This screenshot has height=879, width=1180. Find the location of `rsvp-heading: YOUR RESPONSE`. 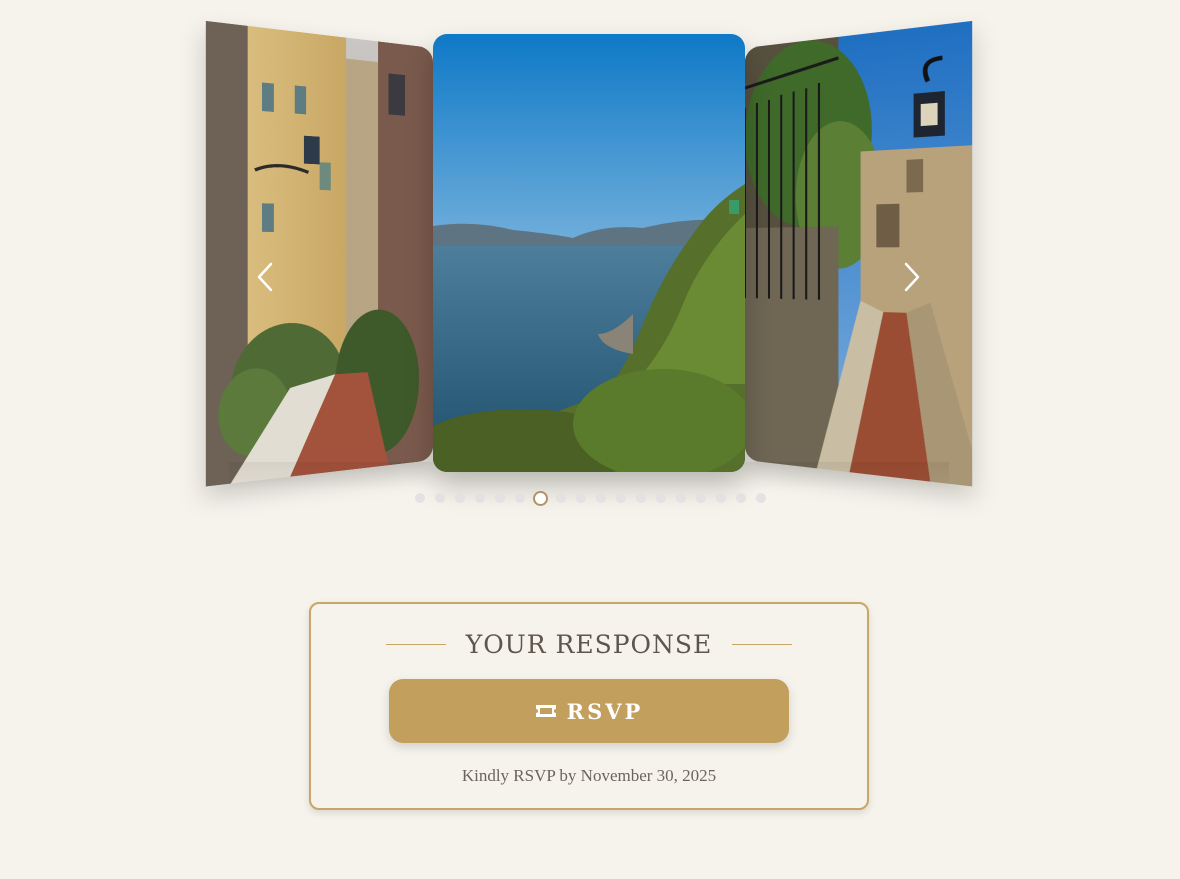

rsvp-heading: YOUR RESPONSE is located at coordinates (589, 644).